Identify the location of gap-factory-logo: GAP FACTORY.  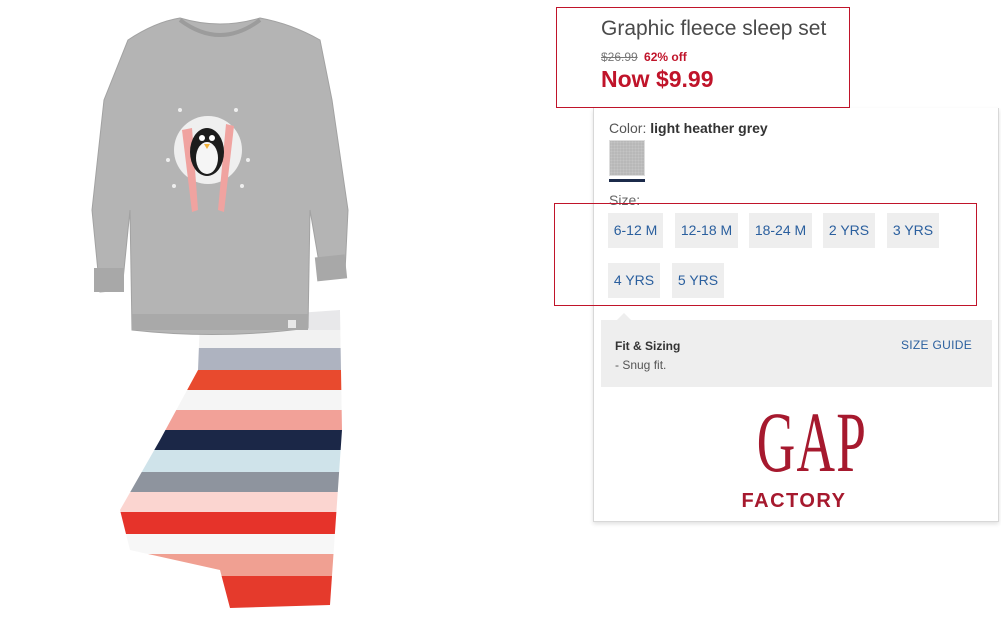
(801, 453).